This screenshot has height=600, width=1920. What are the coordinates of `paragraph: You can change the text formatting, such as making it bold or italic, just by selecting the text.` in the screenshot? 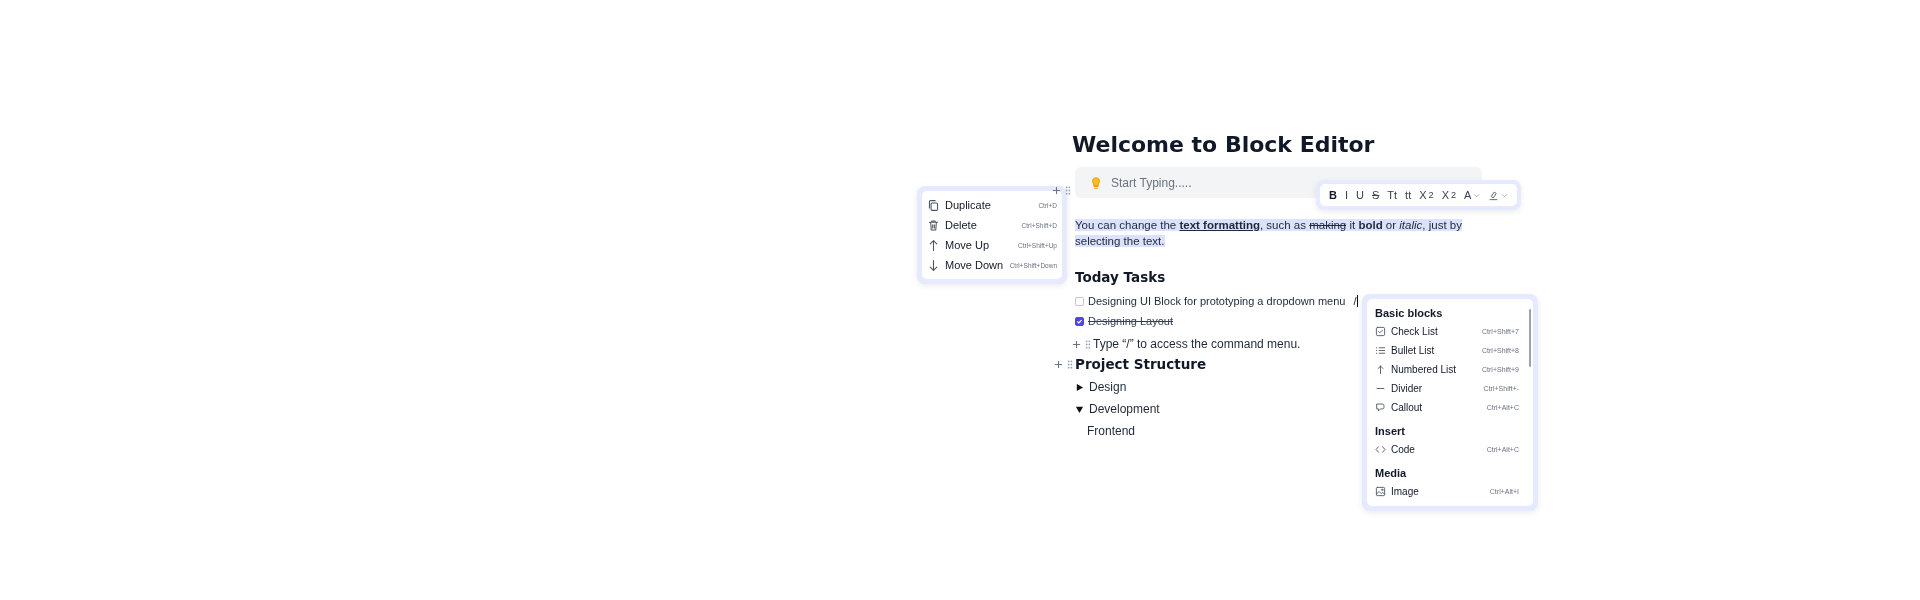 It's located at (1269, 233).